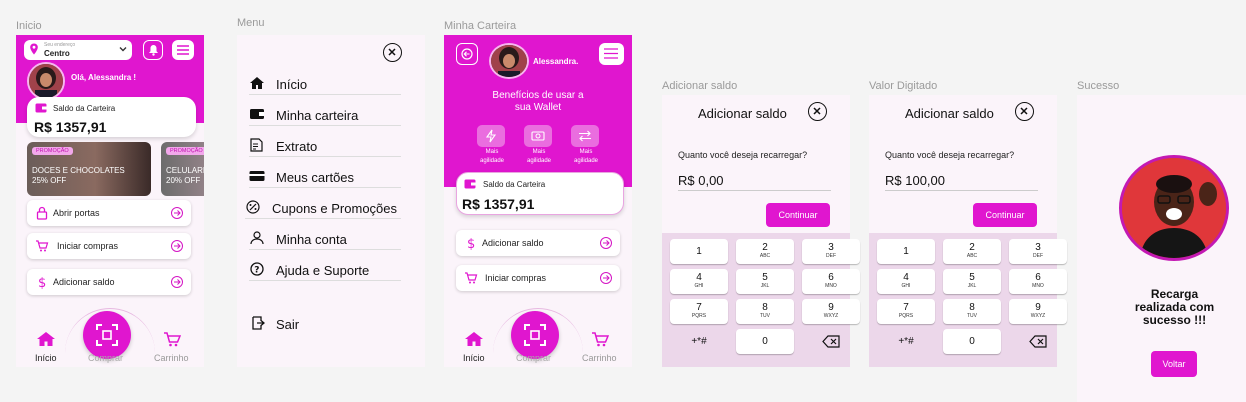 The image size is (1246, 402). I want to click on location-caption: Seu endereço, so click(60, 45).